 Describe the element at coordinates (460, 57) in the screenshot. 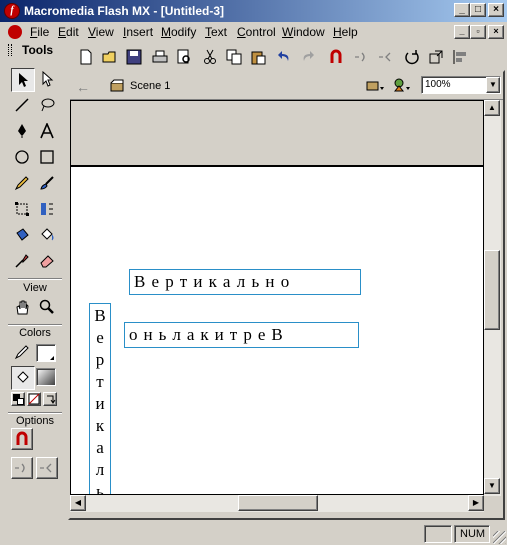

I see `align-button` at that location.